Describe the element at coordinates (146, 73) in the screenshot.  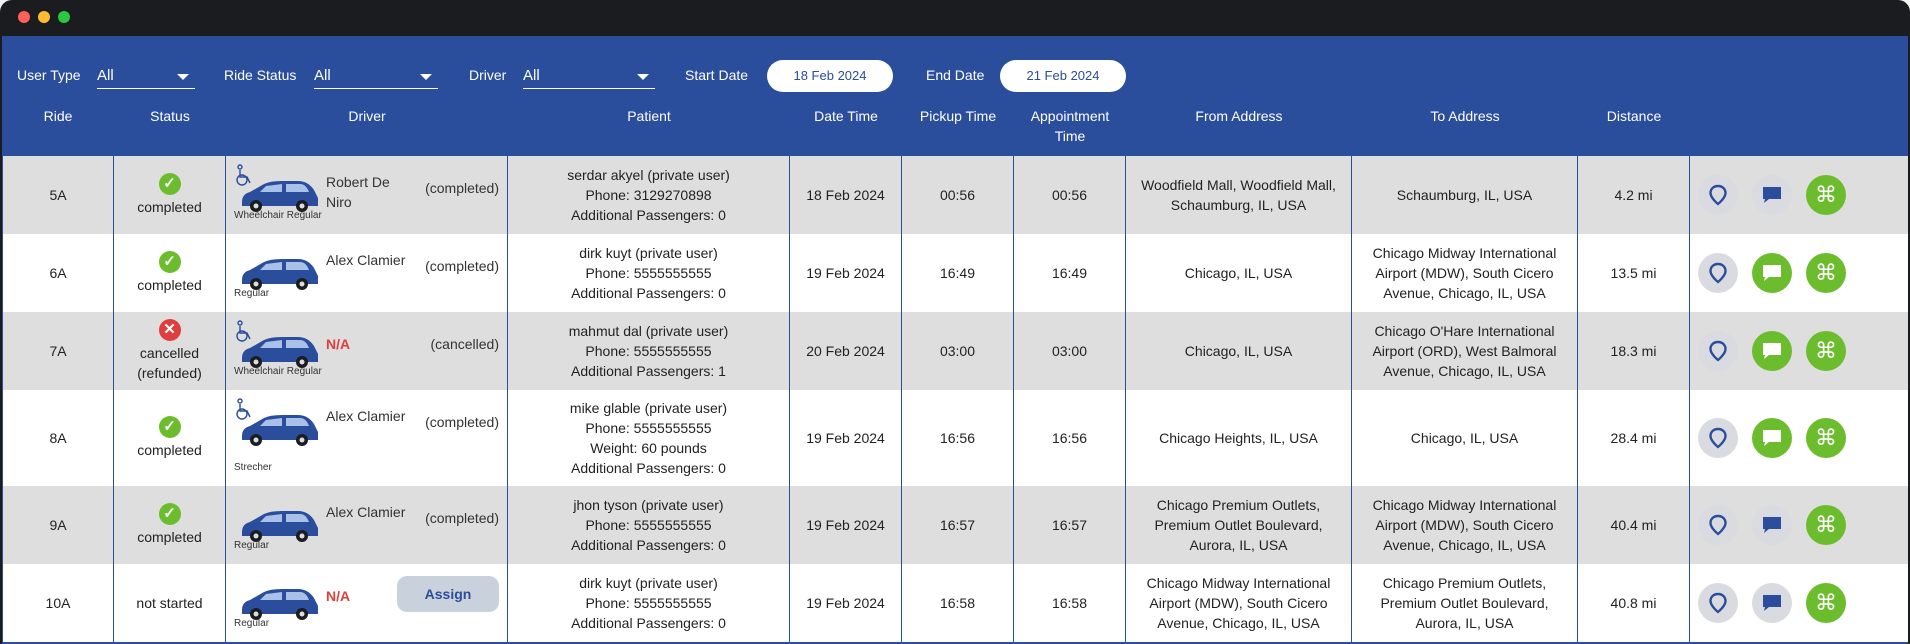
I see `user-type-select: All` at that location.